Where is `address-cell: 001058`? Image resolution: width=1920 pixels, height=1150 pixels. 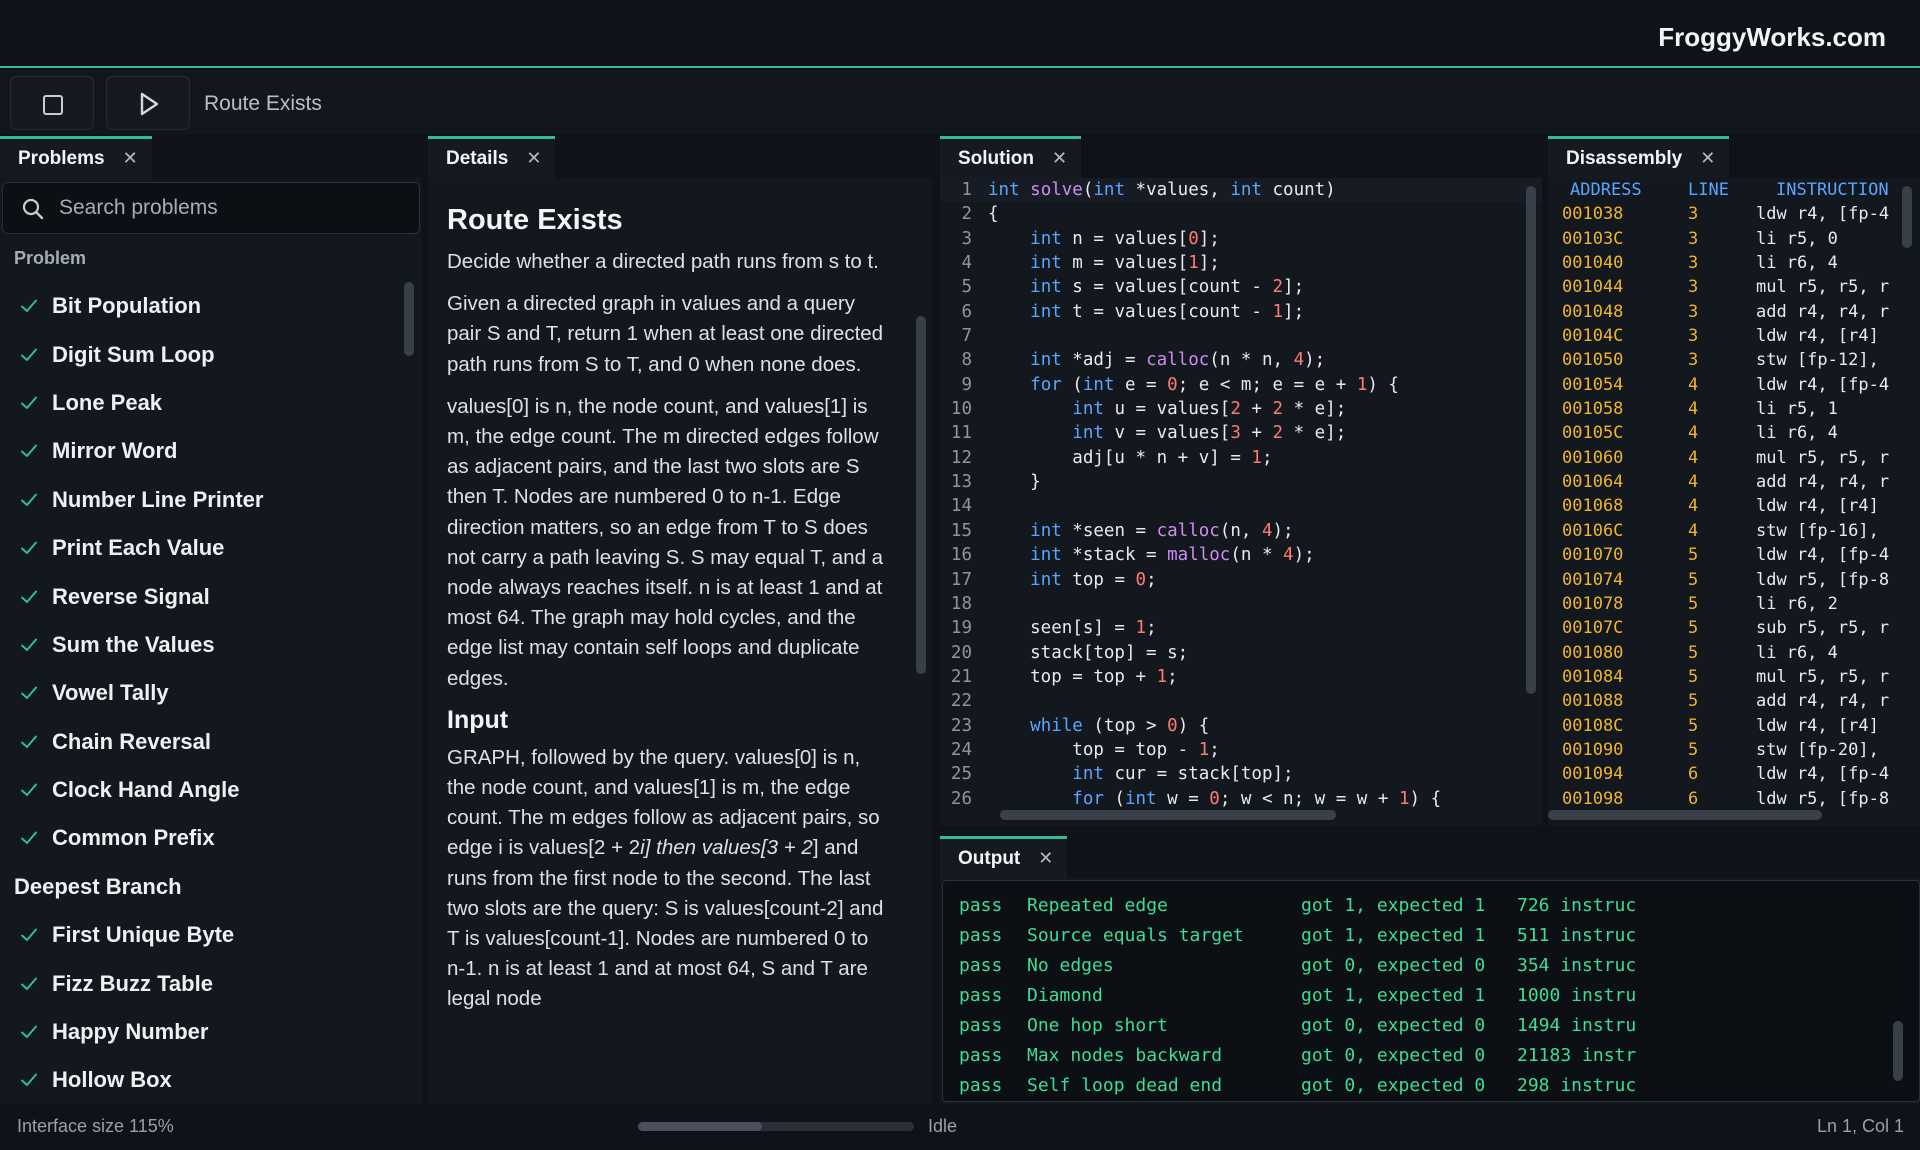
address-cell: 001058 is located at coordinates (1593, 409).